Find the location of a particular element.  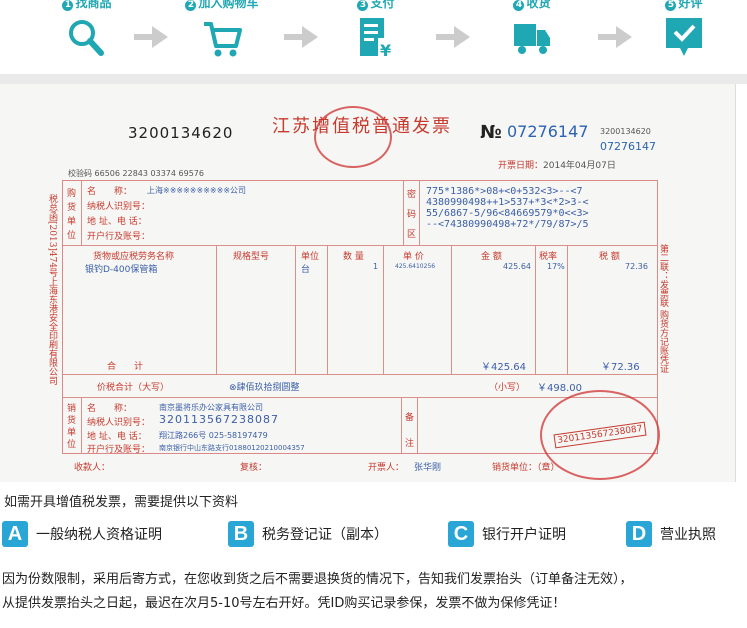

check-icon is located at coordinates (684, 37).